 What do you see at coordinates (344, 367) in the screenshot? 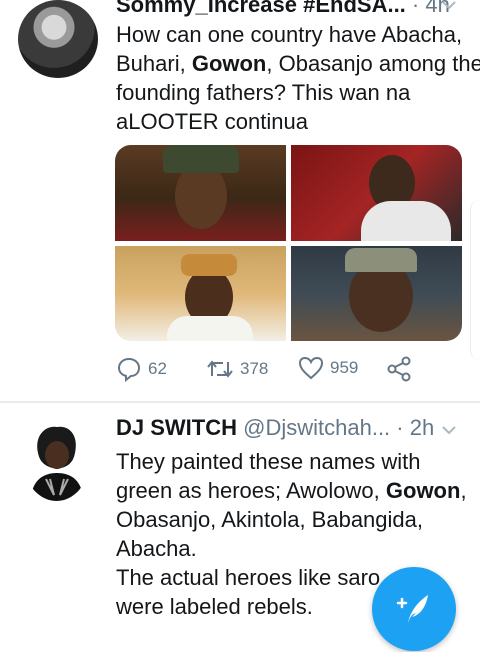
I see `like-count: 959` at bounding box center [344, 367].